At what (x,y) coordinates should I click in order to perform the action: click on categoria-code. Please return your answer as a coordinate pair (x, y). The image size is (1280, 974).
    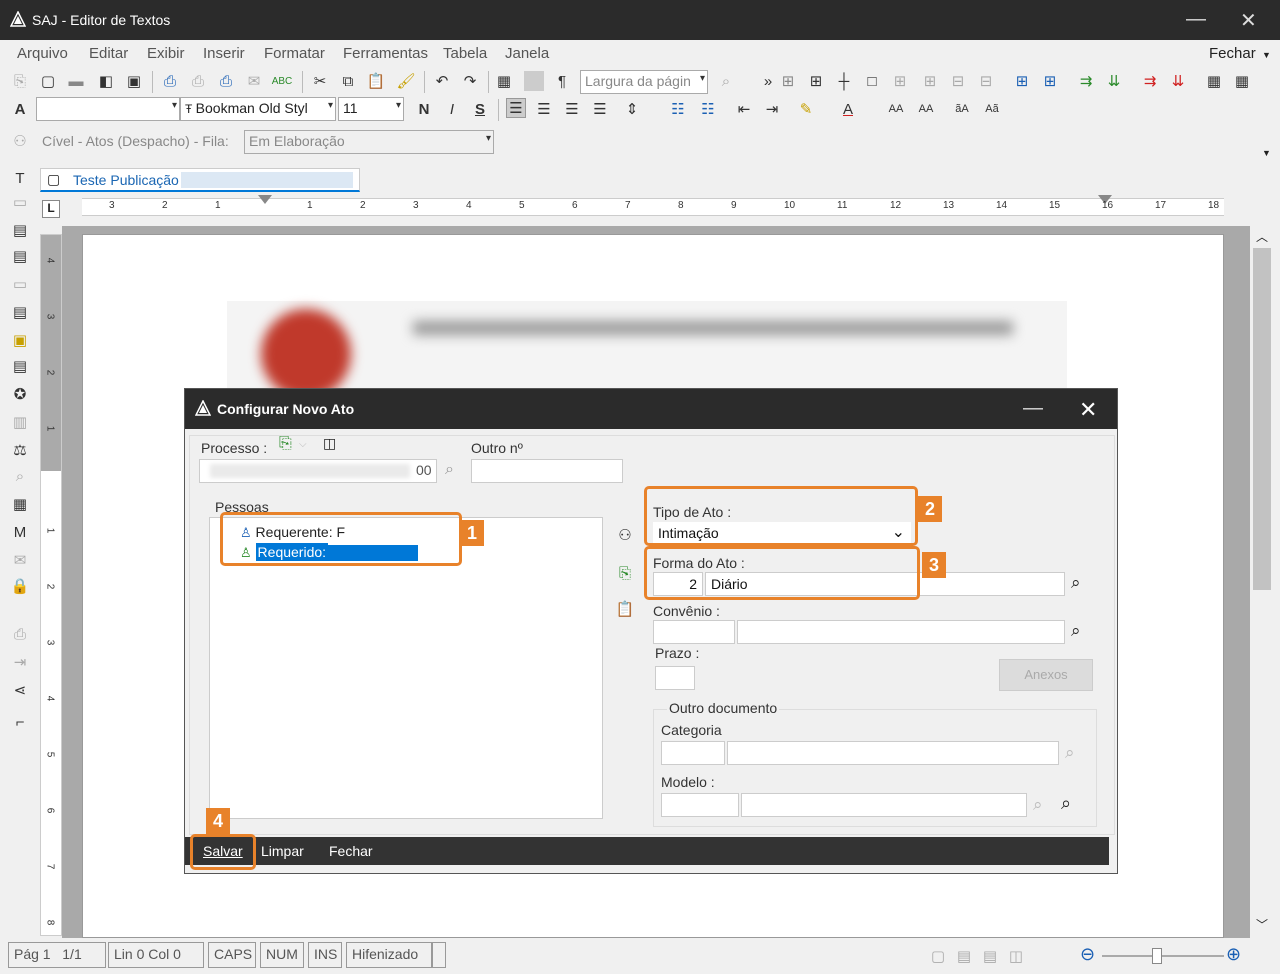
    Looking at the image, I should click on (693, 753).